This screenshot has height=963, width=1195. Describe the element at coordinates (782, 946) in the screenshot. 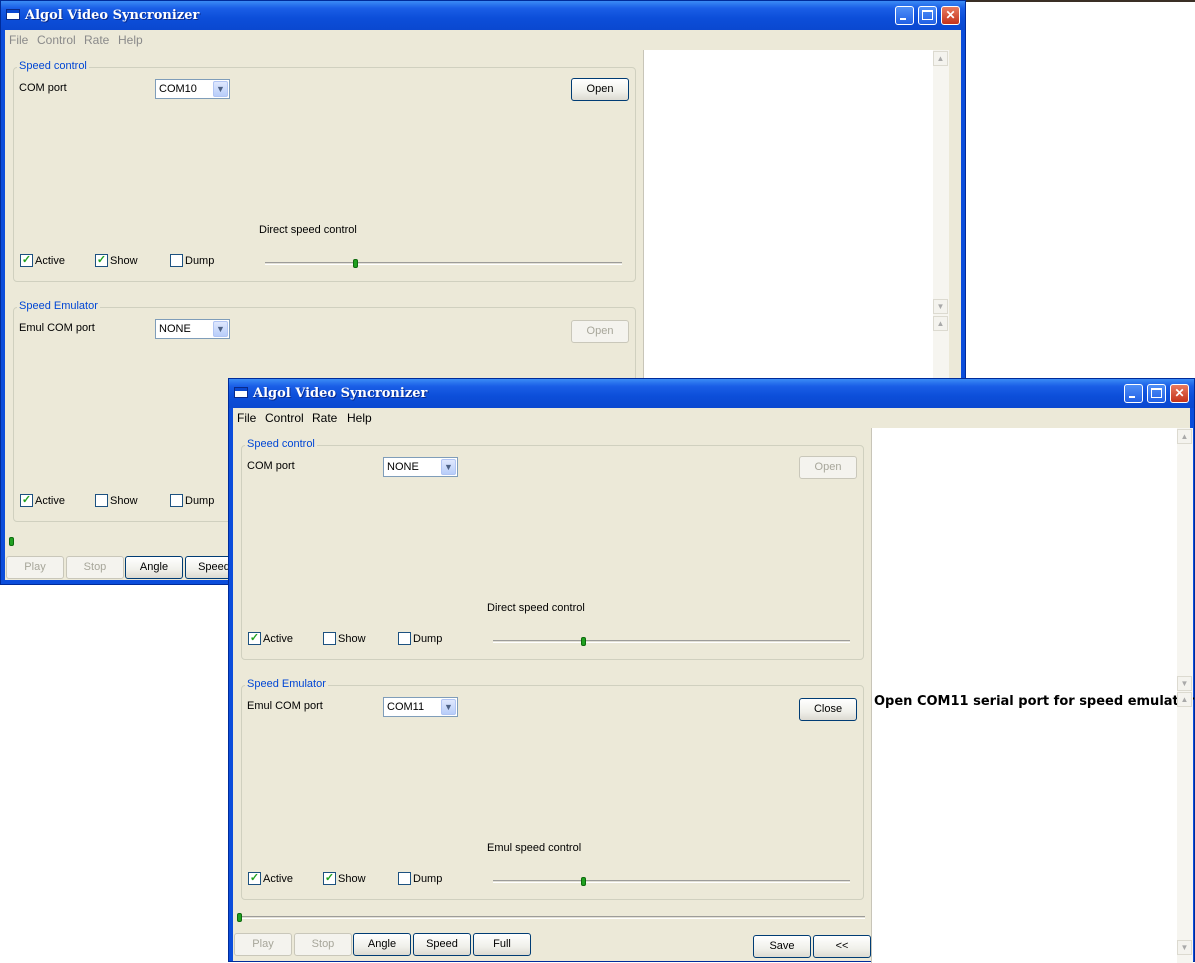

I see `save-button: Save` at that location.